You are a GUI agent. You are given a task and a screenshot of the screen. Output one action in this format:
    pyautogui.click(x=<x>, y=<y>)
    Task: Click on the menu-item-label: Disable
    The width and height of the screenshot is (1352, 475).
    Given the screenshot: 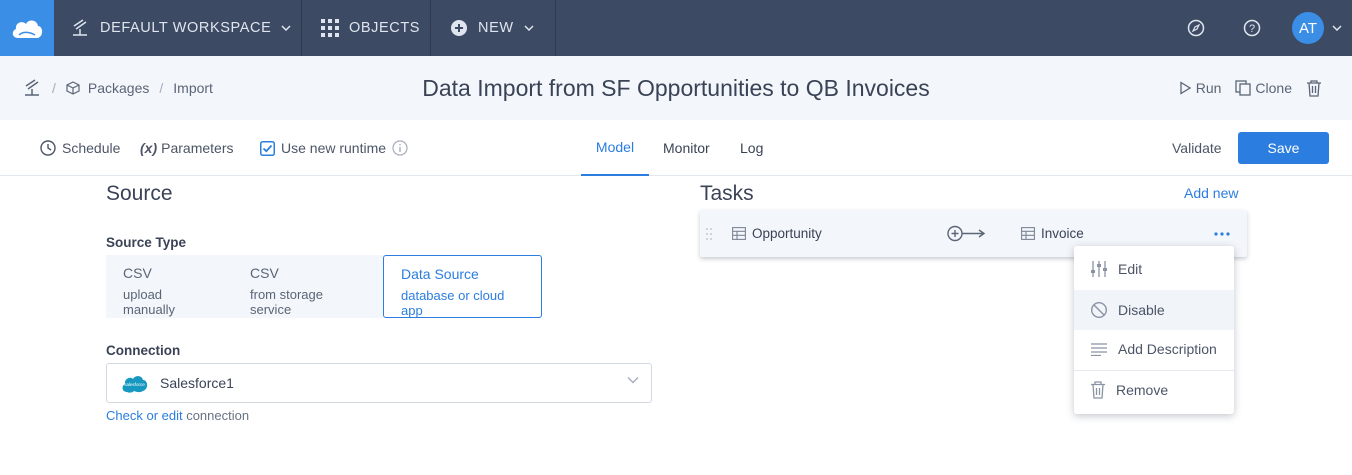 What is the action you would take?
    pyautogui.click(x=1141, y=310)
    